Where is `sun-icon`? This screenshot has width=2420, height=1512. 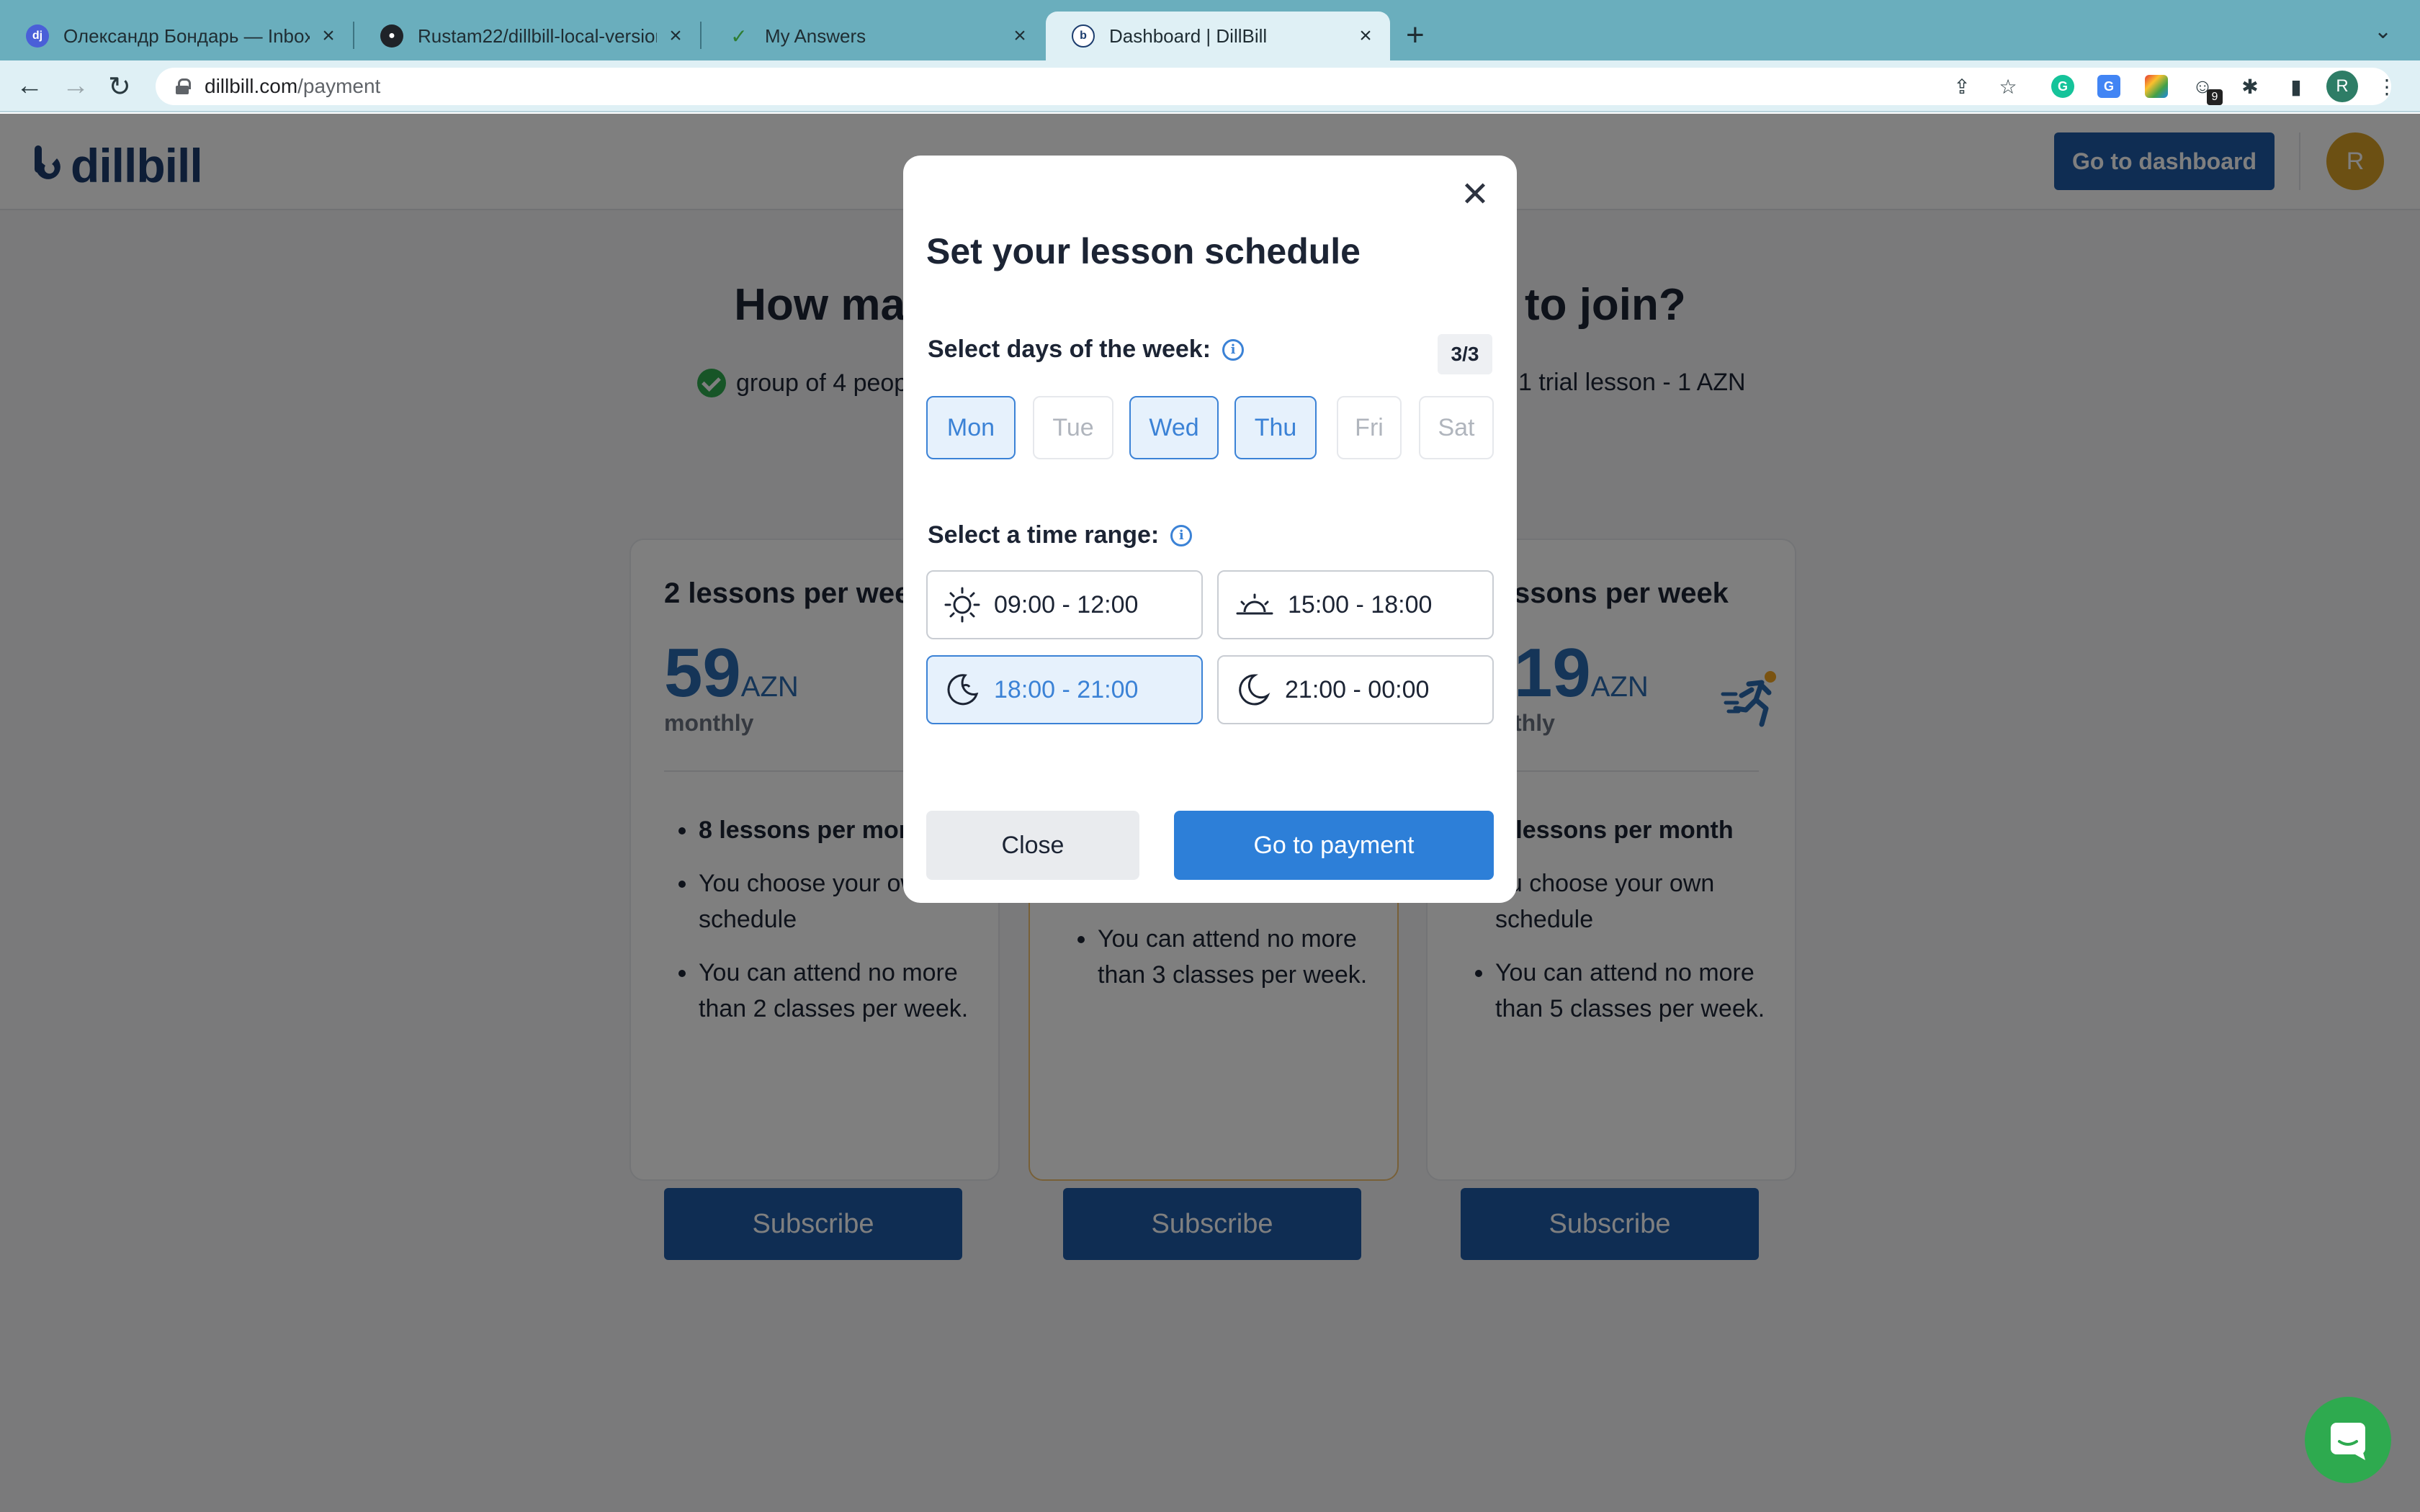 sun-icon is located at coordinates (962, 605).